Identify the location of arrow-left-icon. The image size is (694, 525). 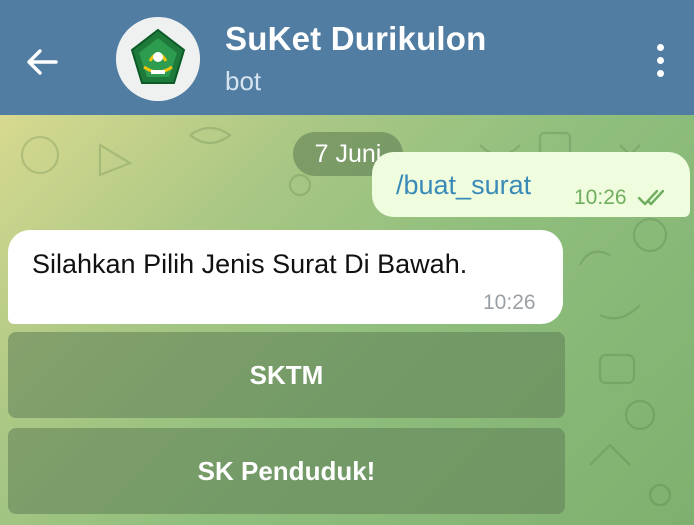
(42, 62).